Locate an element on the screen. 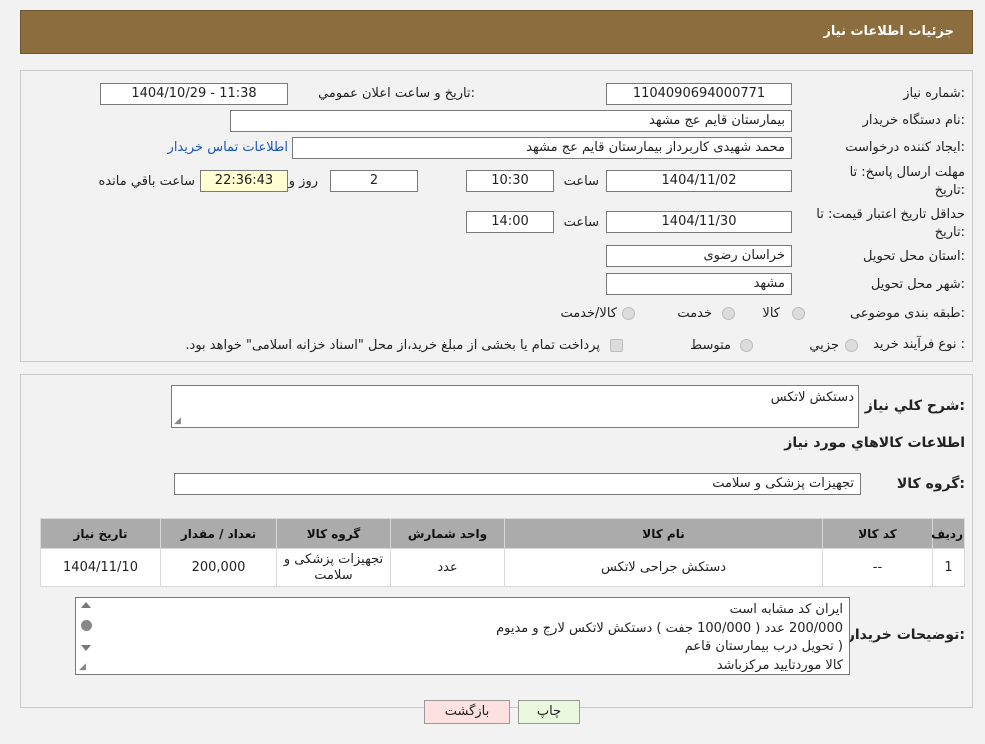 This screenshot has width=985, height=744. col-quantity-header: تعداد / مقدار is located at coordinates (218, 533).